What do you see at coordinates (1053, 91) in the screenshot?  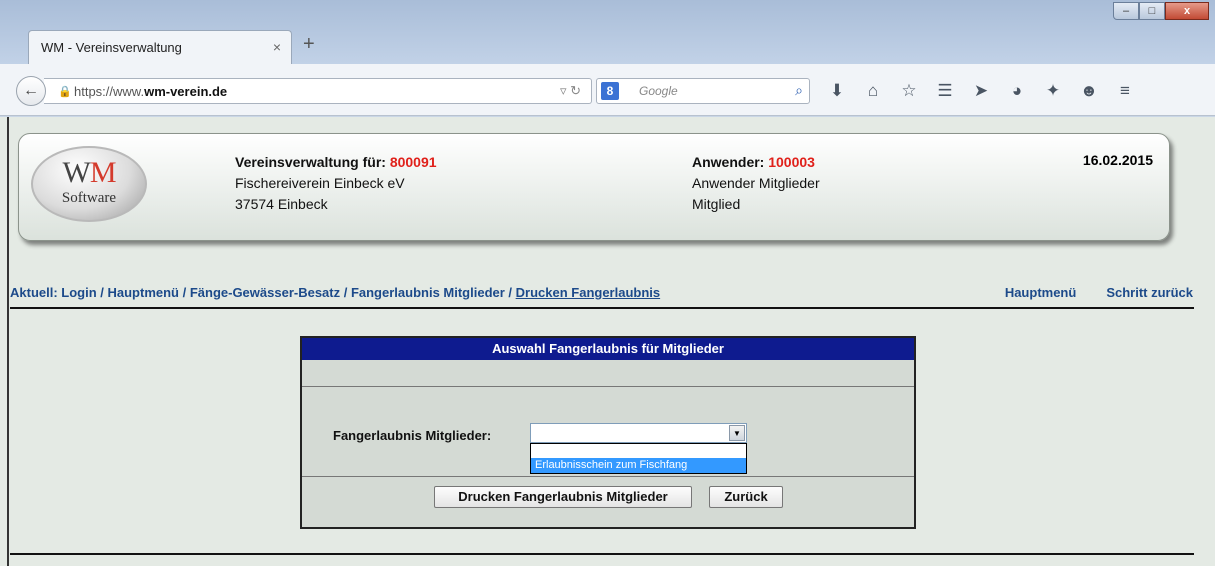 I see `addon-icon: ✦` at bounding box center [1053, 91].